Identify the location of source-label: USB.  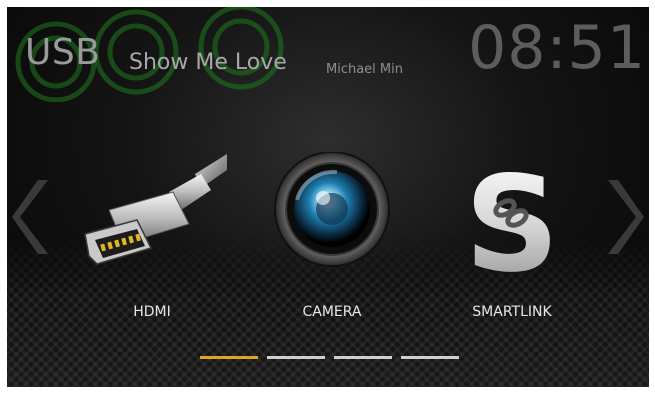
(63, 52).